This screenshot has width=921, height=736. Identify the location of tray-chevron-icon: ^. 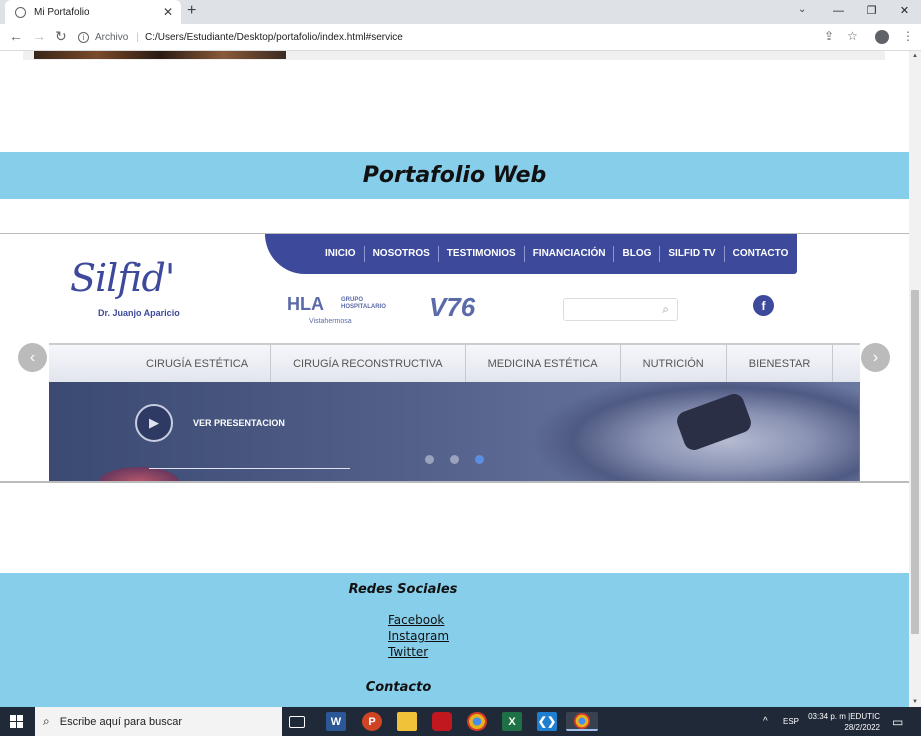
(765, 721).